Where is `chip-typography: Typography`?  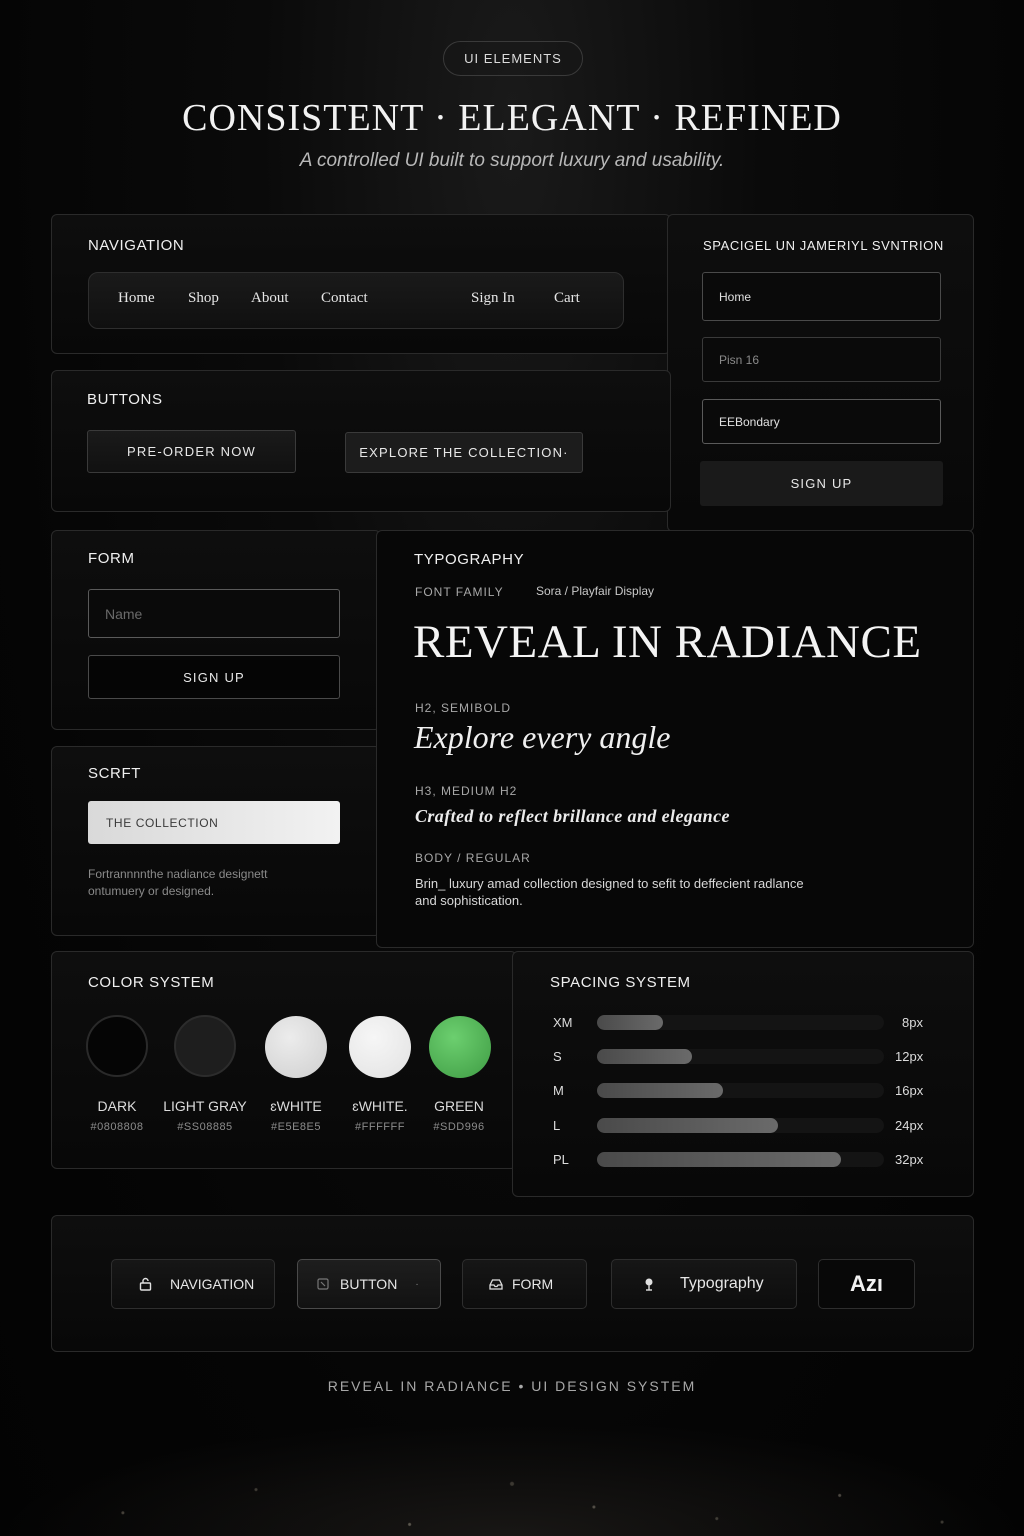 chip-typography: Typography is located at coordinates (704, 1284).